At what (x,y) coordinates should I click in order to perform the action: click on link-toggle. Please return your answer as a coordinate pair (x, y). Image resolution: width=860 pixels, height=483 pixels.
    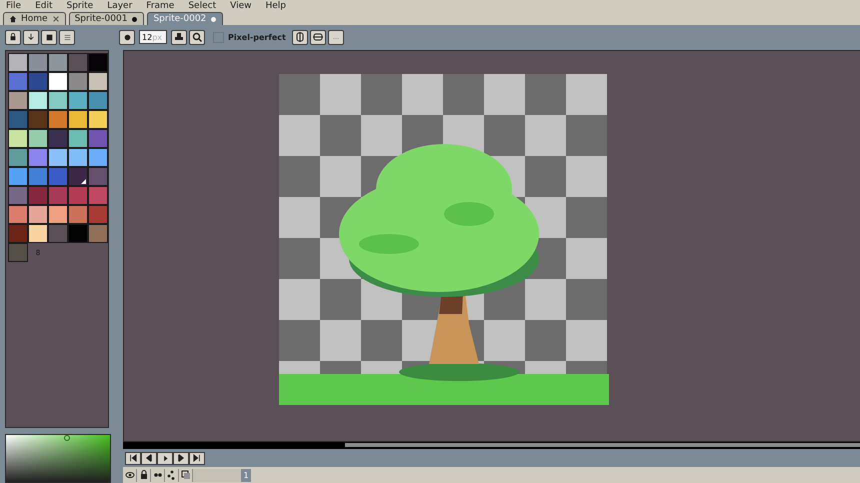
    Looking at the image, I should click on (172, 475).